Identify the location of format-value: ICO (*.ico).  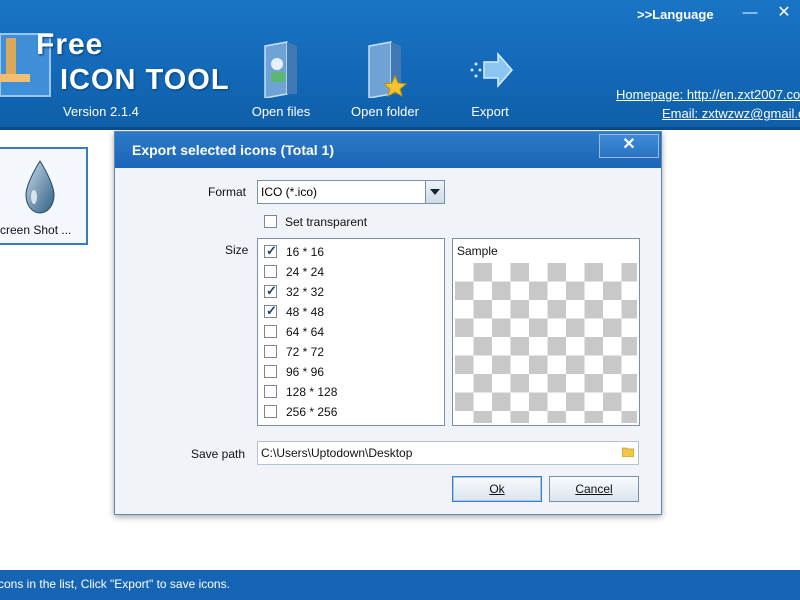
(289, 192).